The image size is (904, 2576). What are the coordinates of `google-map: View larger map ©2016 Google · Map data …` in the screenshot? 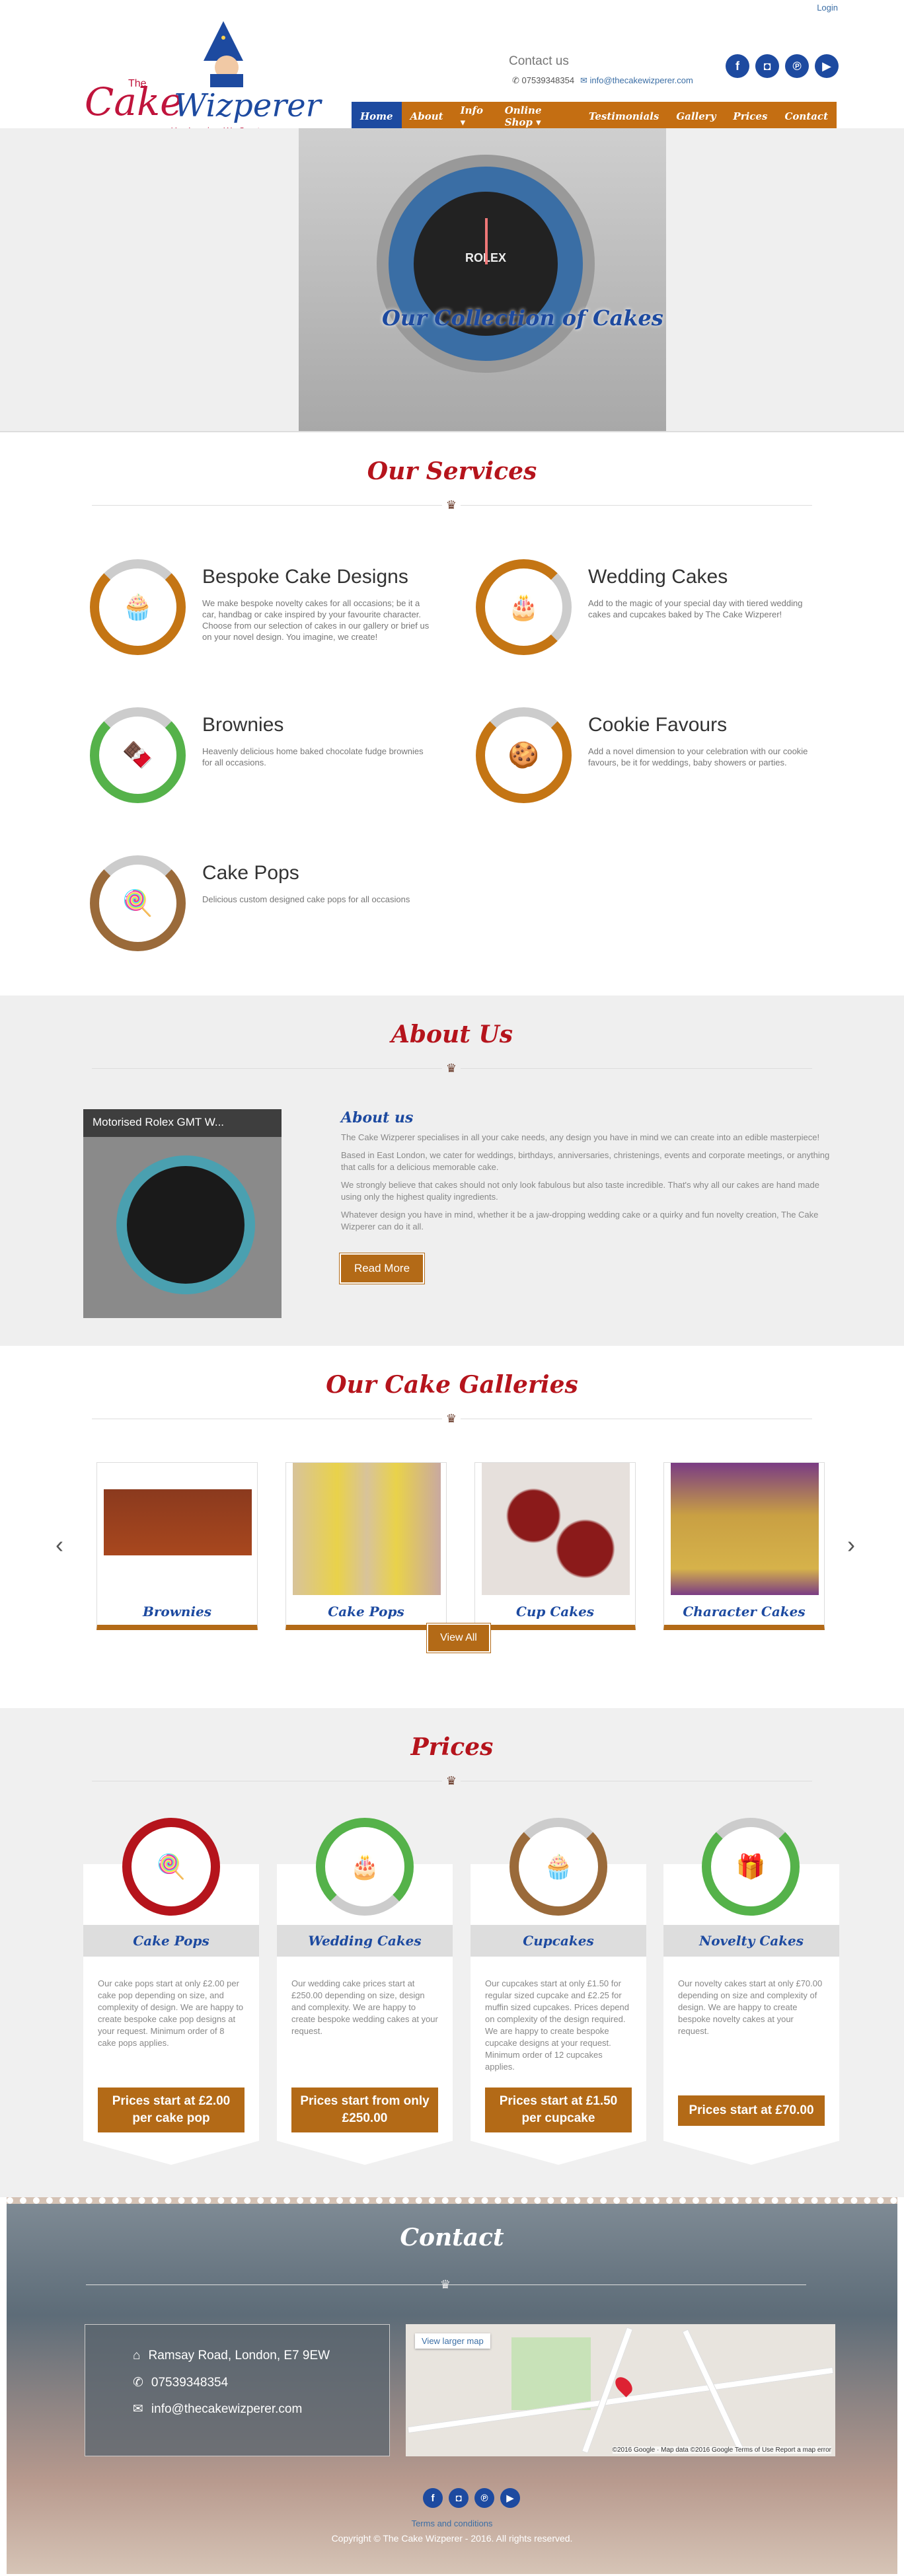 It's located at (620, 2390).